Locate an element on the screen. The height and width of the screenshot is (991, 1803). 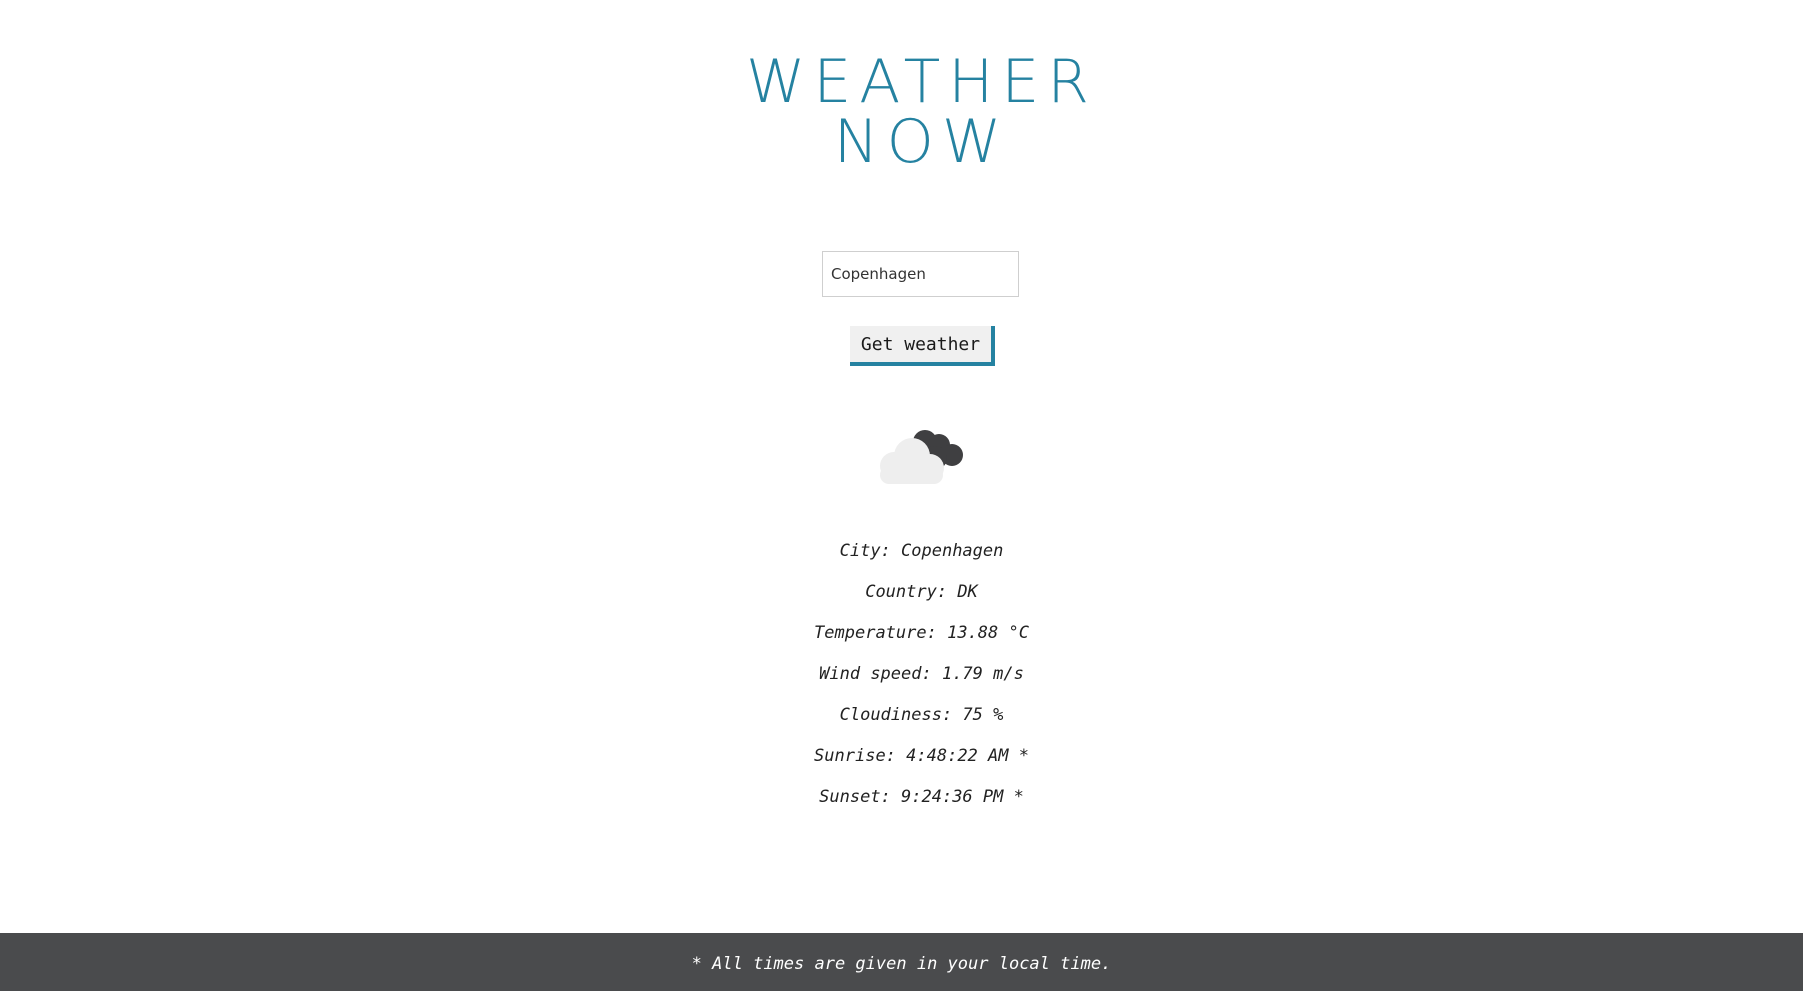
temperature-info: Temperature: 13.88 °C is located at coordinates (921, 633).